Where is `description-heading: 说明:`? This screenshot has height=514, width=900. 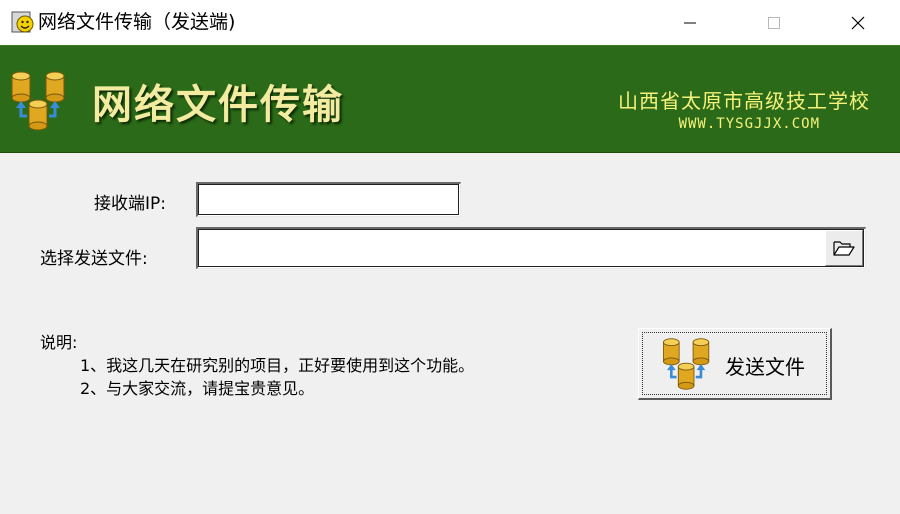 description-heading: 说明: is located at coordinates (59, 342).